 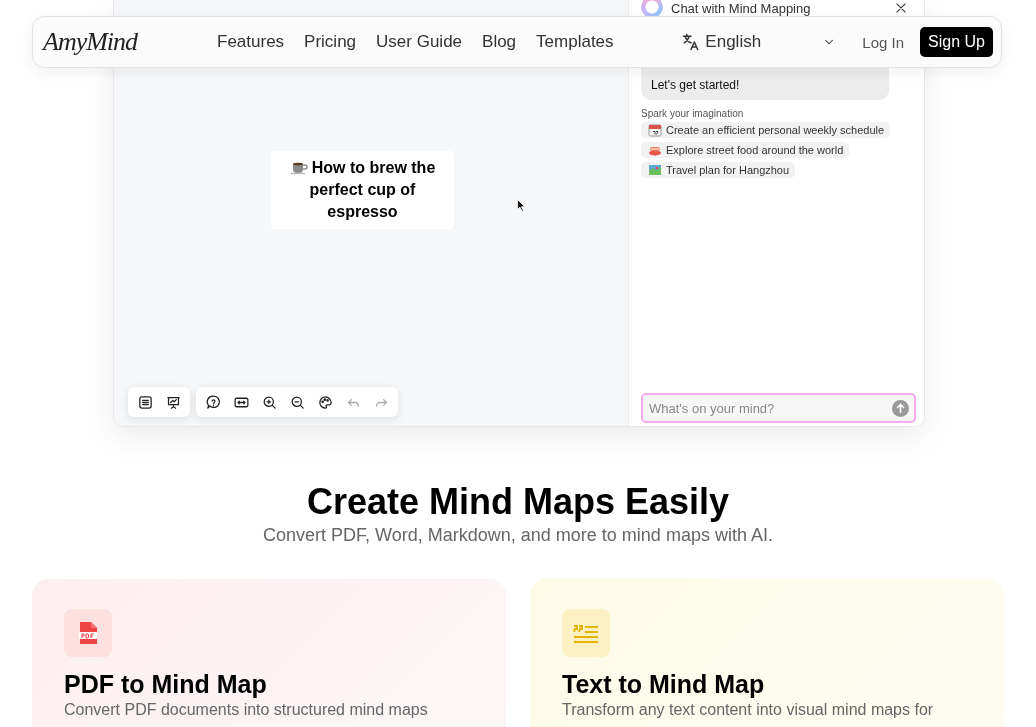 I want to click on send-icon, so click(x=900, y=408).